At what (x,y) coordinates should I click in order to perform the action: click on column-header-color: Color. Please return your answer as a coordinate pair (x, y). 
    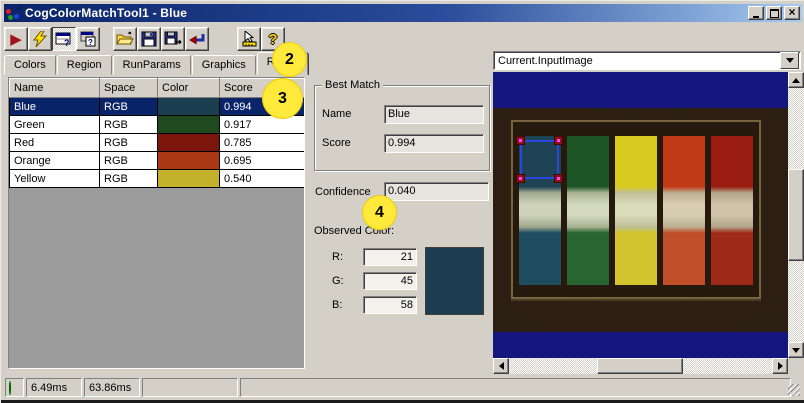
    Looking at the image, I should click on (188, 88).